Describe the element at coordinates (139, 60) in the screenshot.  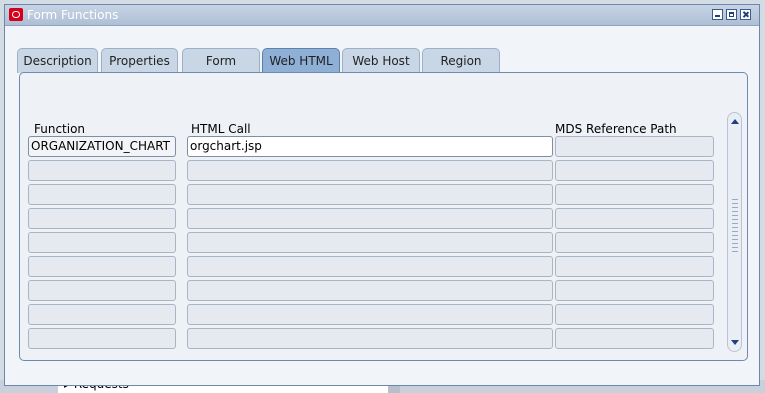
I see `tab-properties: Properties` at that location.